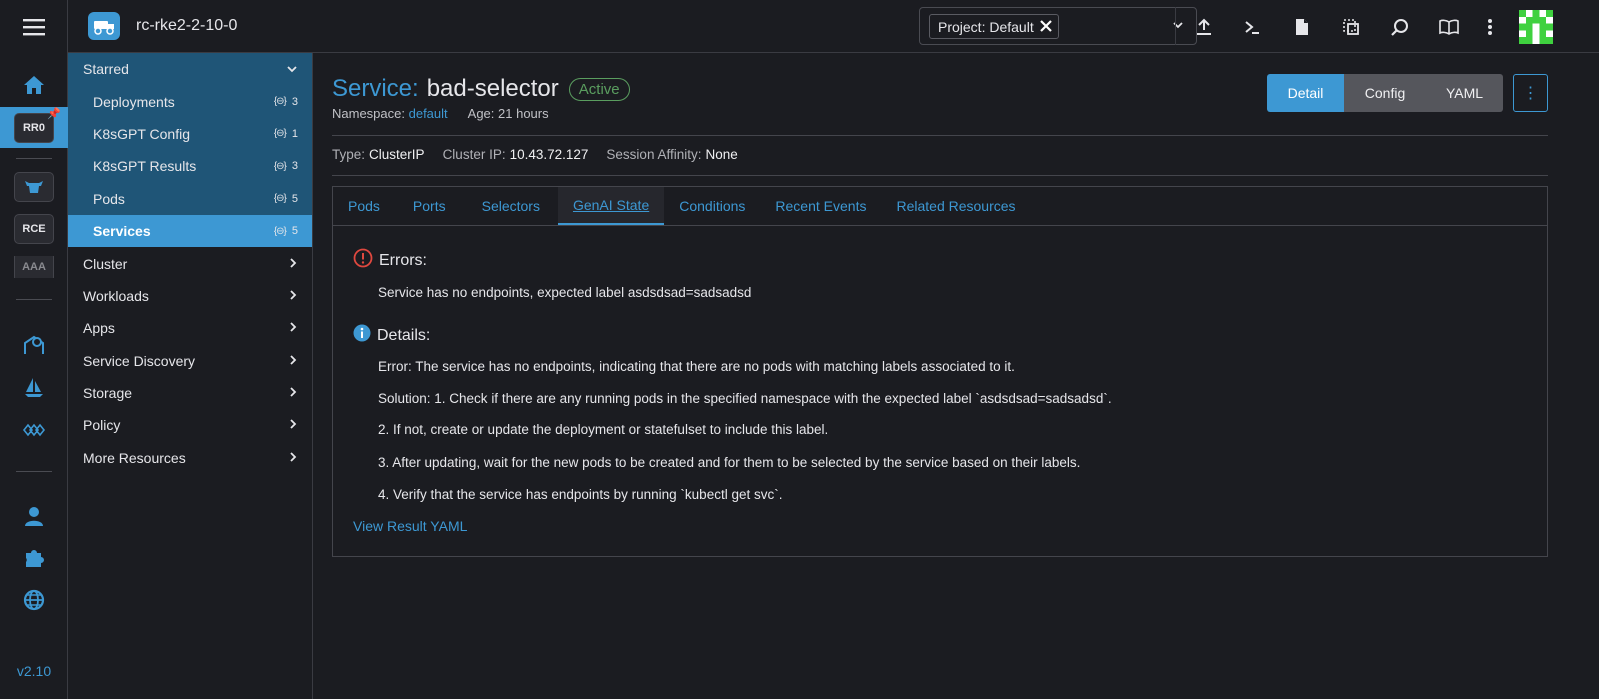  I want to click on nav-item-services: Services {⊖} 5, so click(190, 231).